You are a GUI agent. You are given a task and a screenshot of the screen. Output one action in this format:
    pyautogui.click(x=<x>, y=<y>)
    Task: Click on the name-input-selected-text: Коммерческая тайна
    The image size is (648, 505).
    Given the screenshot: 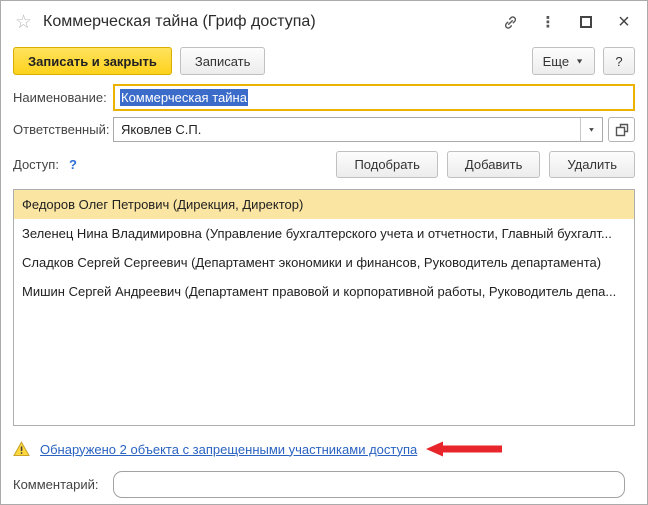 What is the action you would take?
    pyautogui.click(x=184, y=97)
    